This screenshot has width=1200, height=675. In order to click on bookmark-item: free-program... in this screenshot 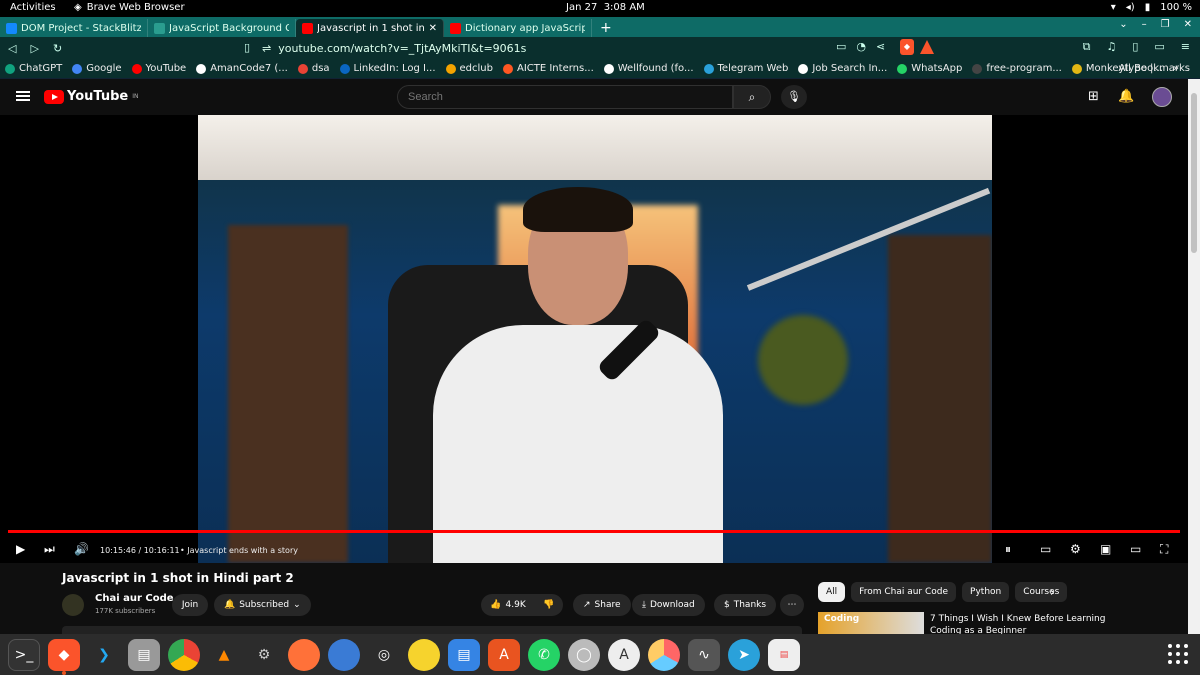, I will do `click(1017, 68)`.